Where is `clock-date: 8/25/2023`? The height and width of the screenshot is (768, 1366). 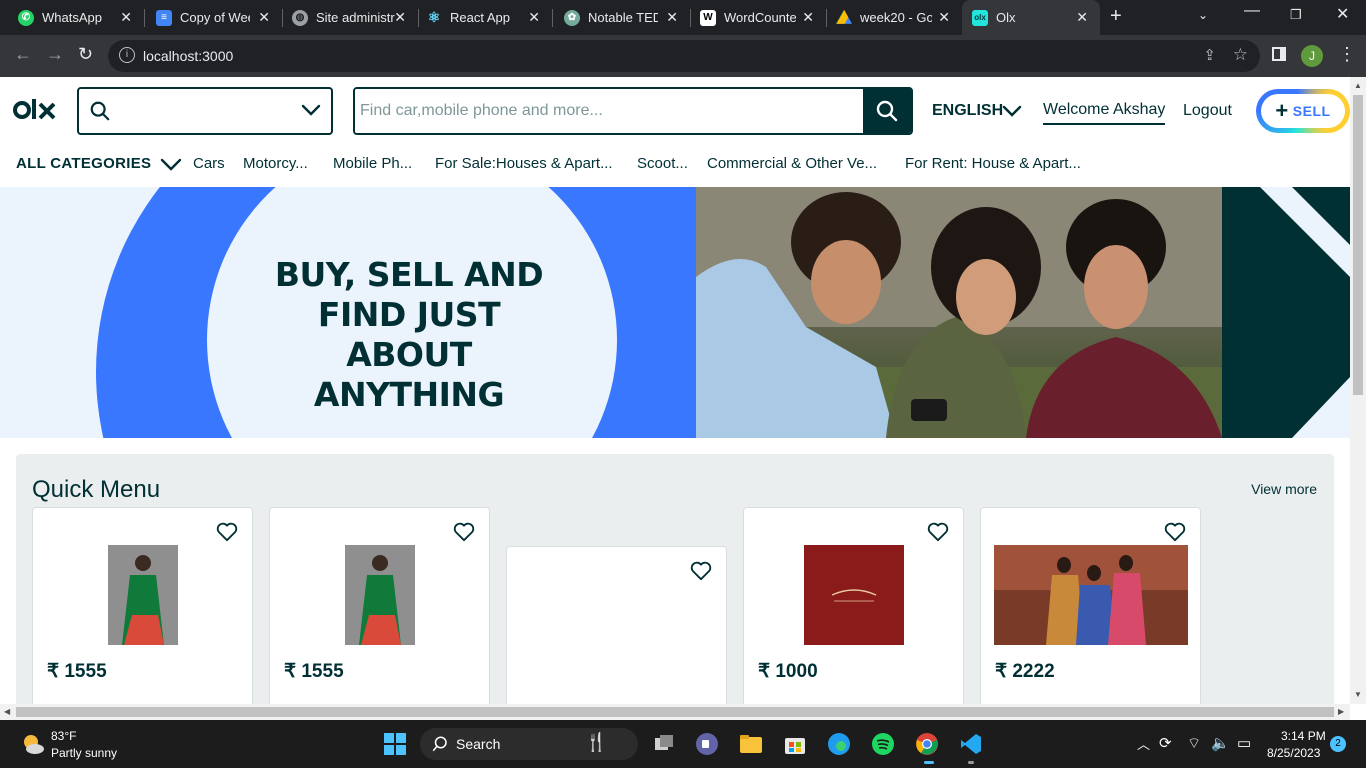
clock-date: 8/25/2023 is located at coordinates (1293, 753).